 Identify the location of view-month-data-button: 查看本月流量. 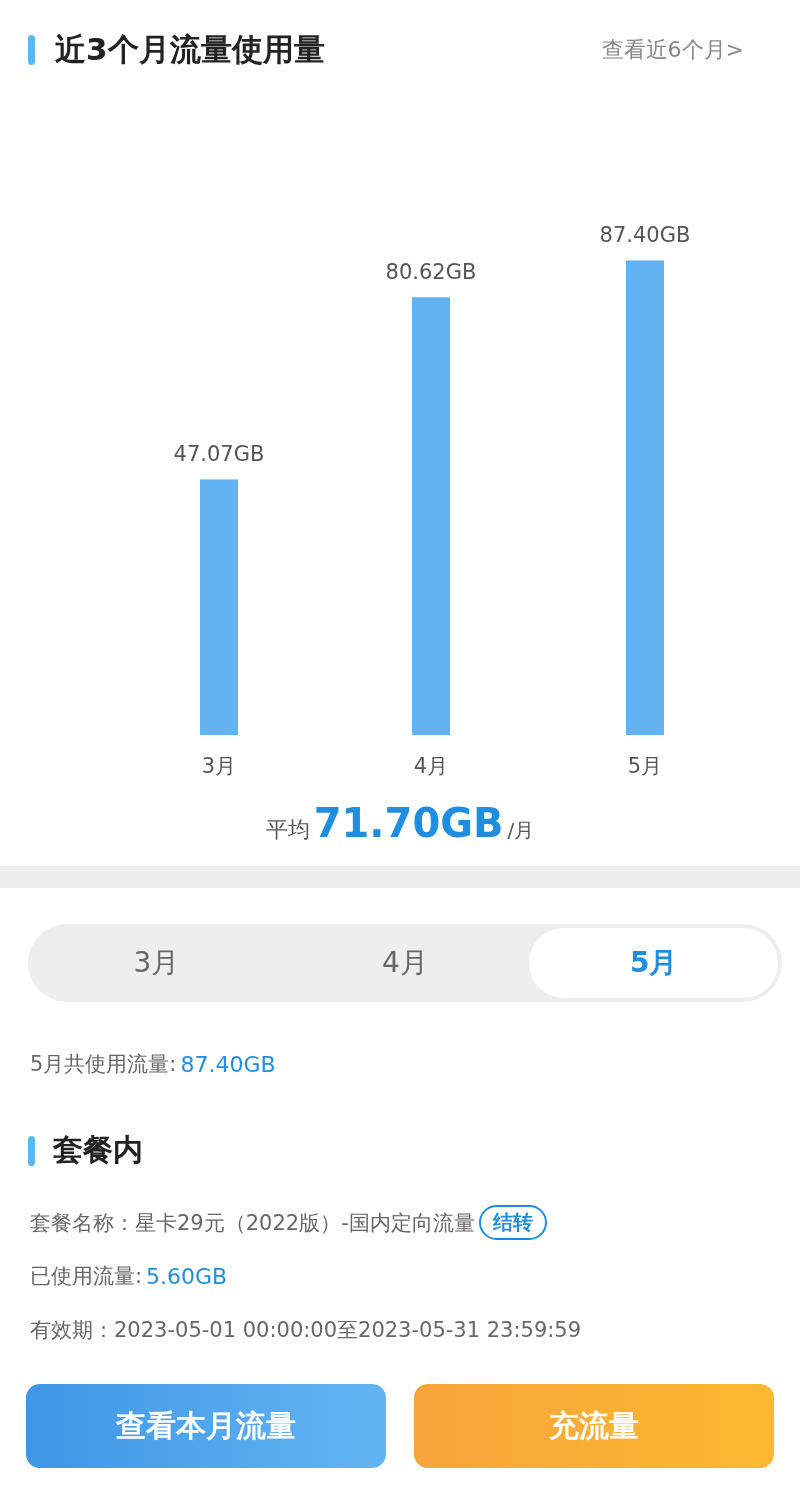
(206, 1426).